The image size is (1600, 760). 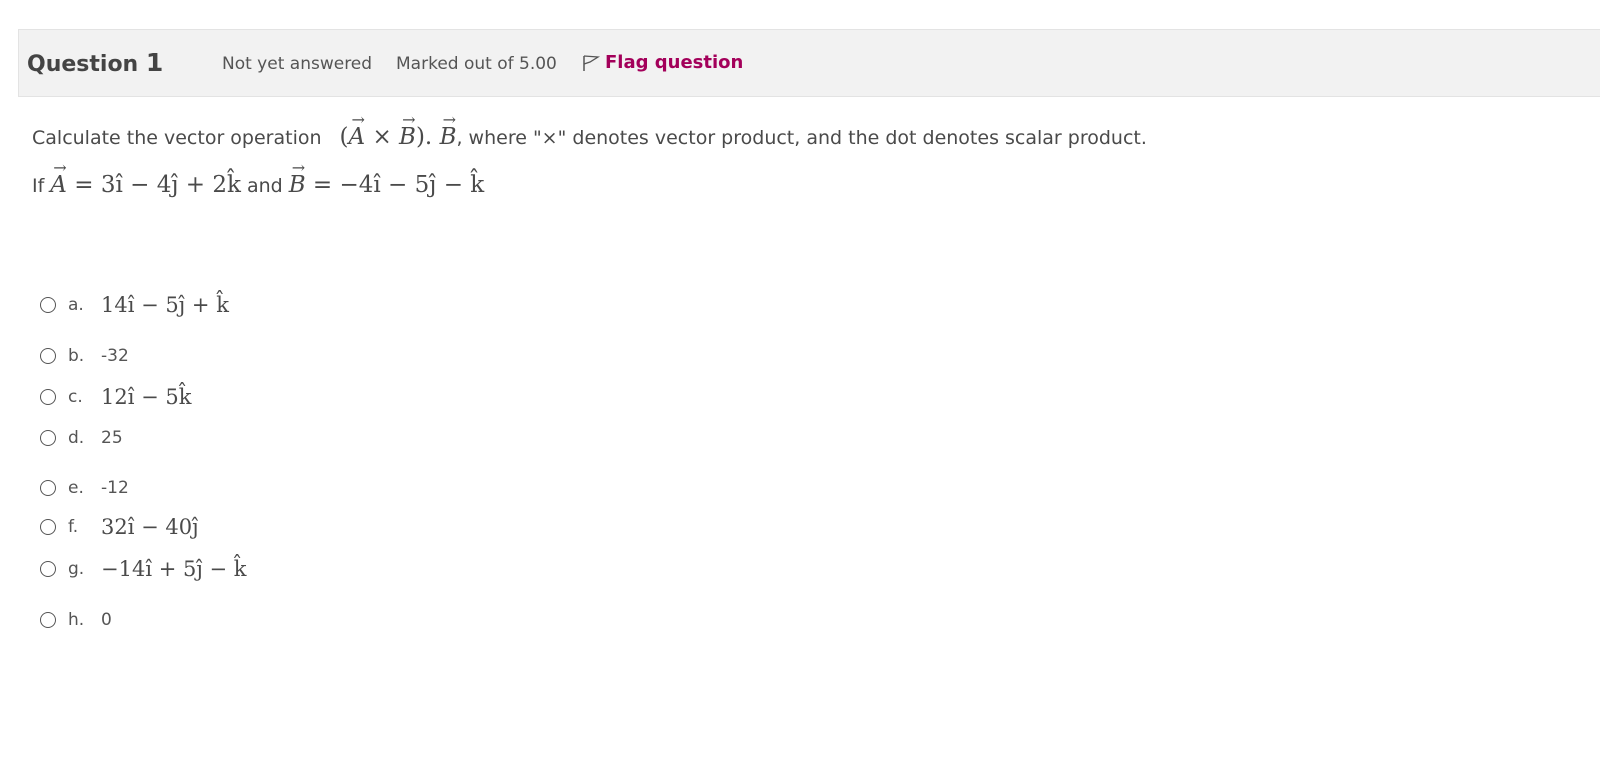 I want to click on option-value: 0, so click(x=106, y=620).